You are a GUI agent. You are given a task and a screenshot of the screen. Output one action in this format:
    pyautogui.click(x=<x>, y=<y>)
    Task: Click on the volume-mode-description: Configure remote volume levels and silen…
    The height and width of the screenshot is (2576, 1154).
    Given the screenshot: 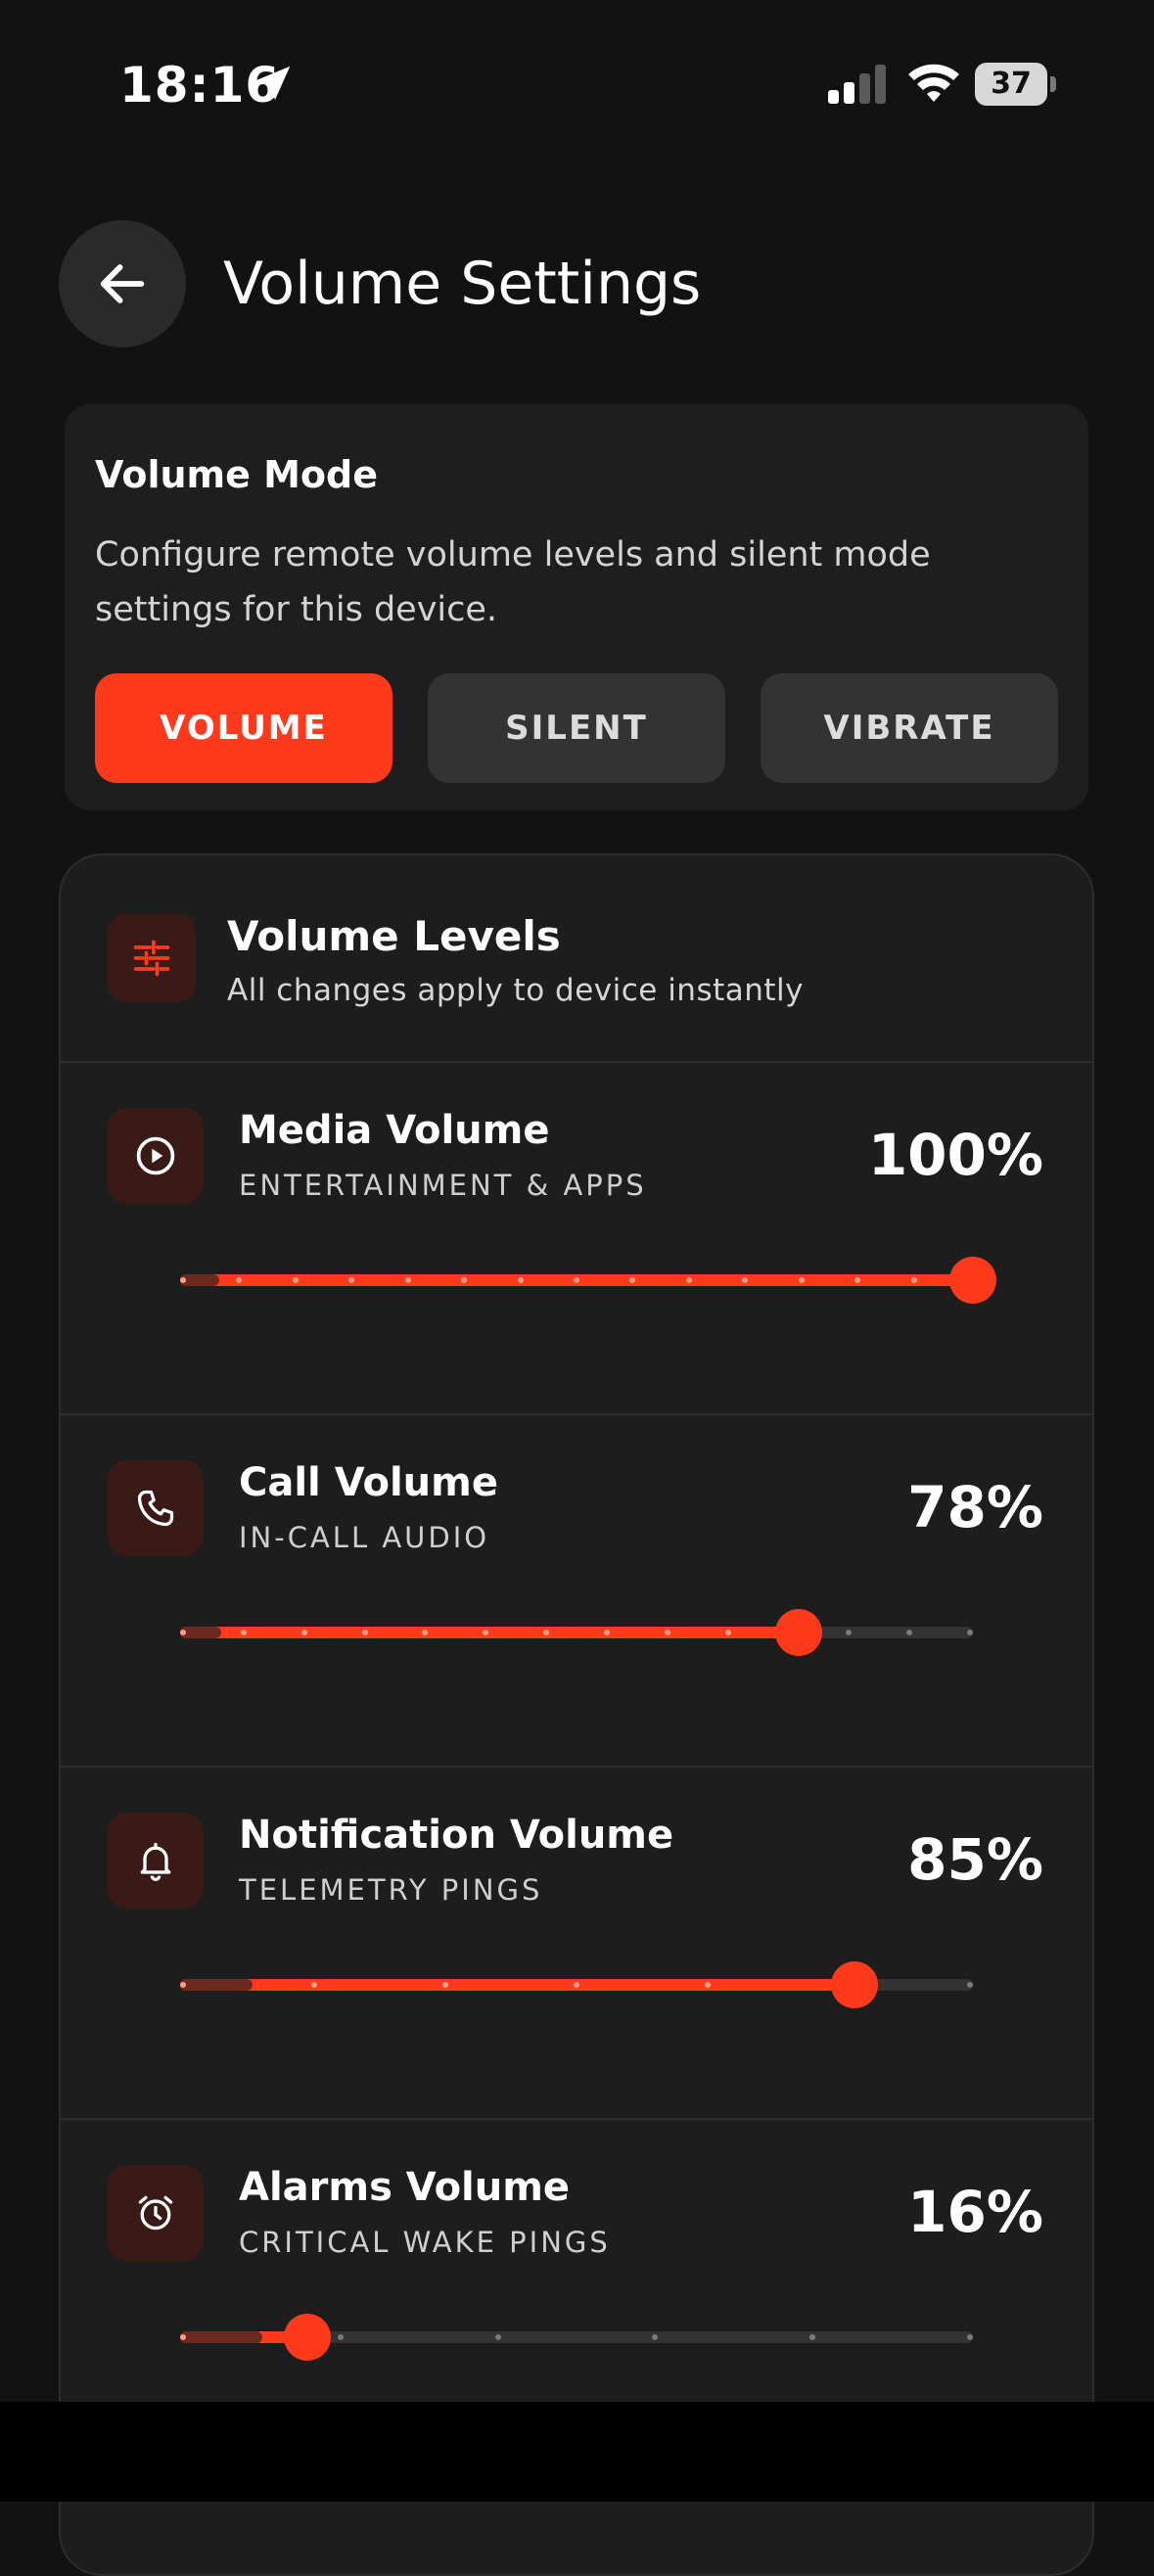 What is the action you would take?
    pyautogui.click(x=513, y=582)
    